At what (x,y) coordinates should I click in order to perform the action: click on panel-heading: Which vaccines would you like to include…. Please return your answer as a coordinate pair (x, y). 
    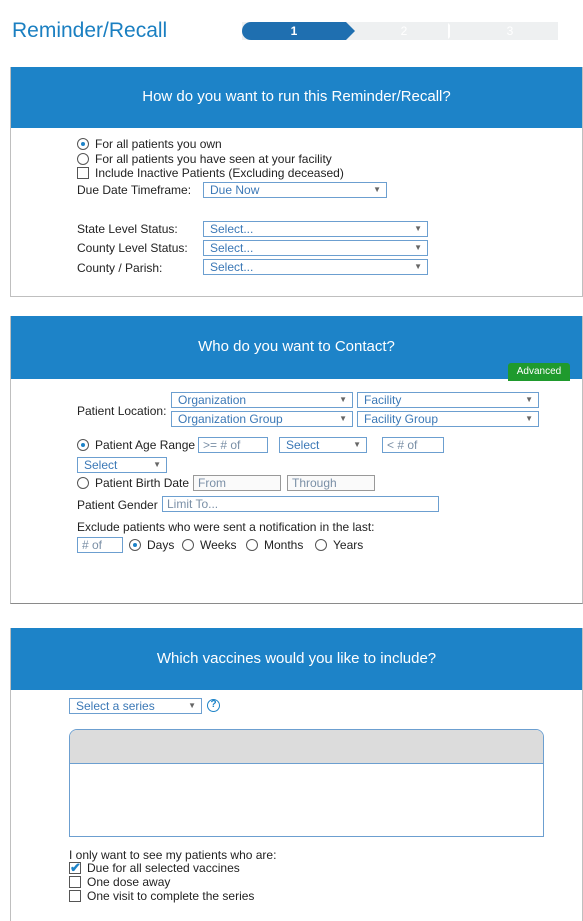
    Looking at the image, I should click on (296, 658).